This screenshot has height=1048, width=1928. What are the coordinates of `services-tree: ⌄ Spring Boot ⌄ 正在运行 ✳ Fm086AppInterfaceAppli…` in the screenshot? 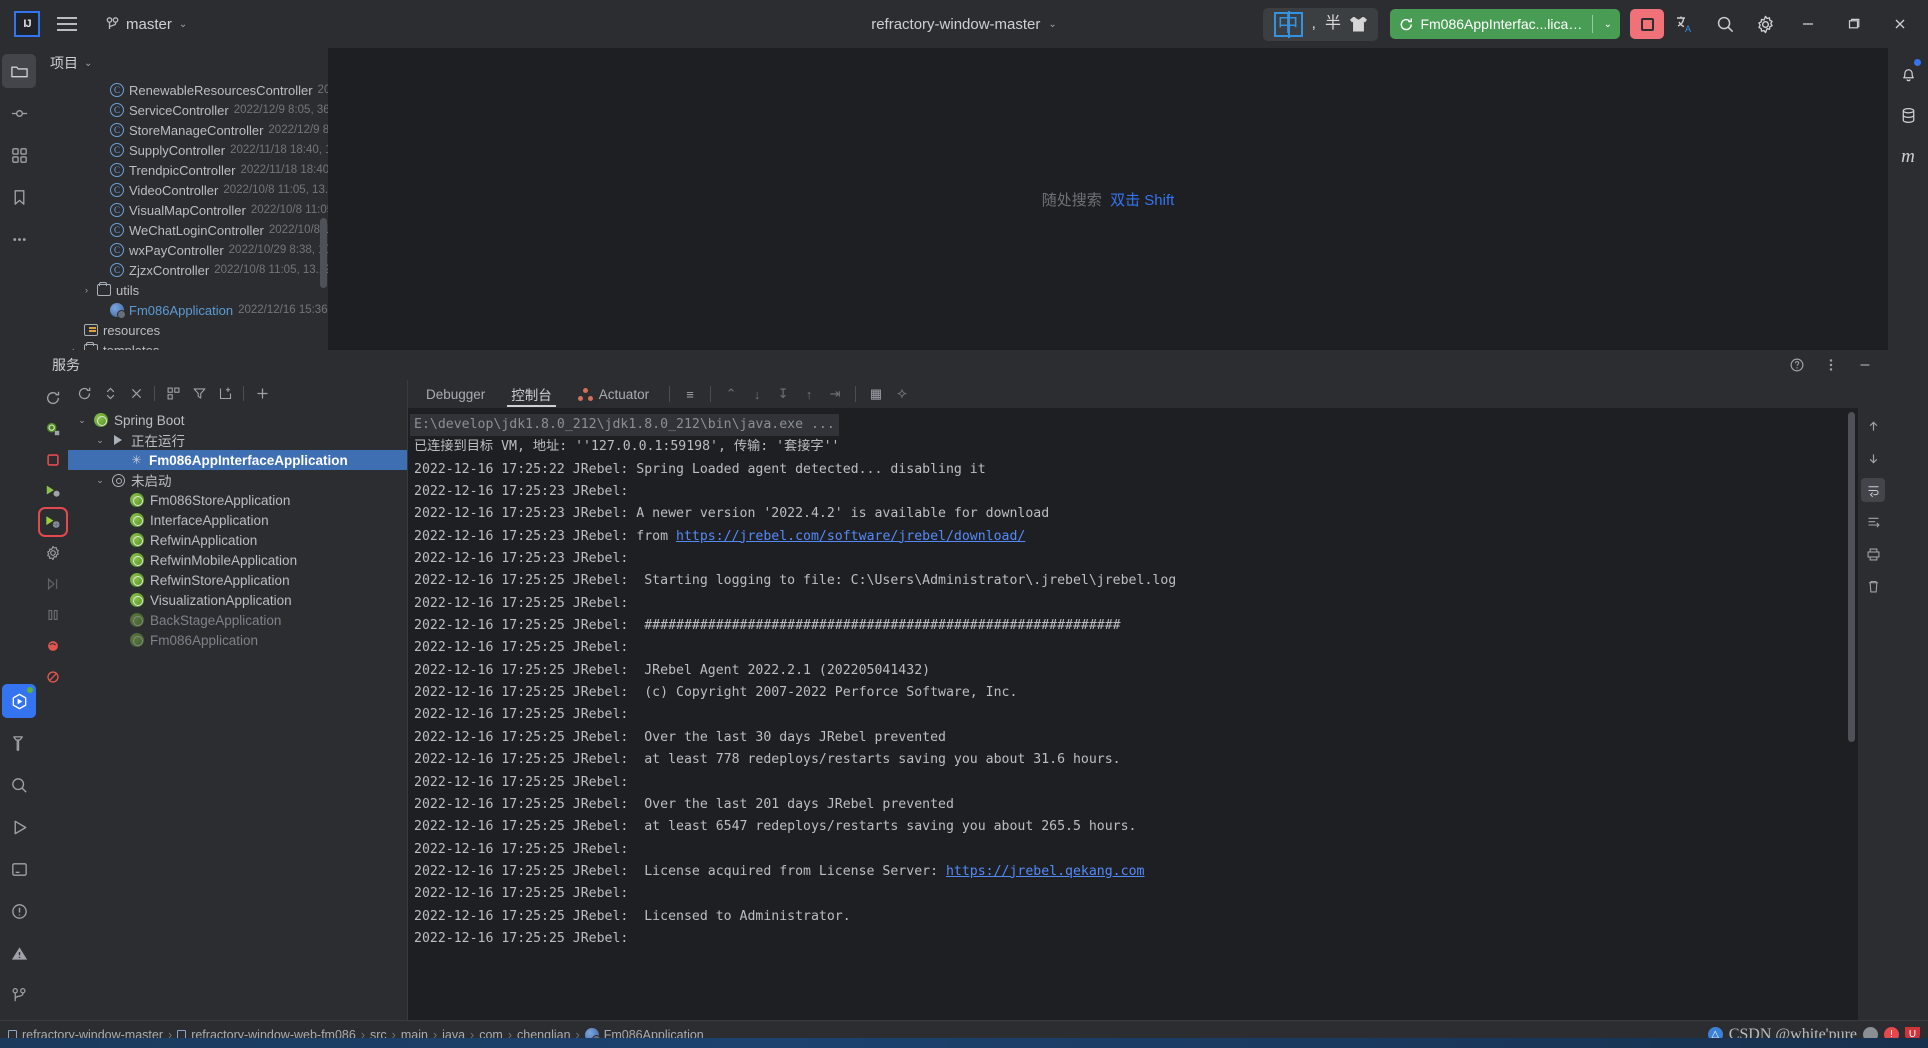 It's located at (237, 713).